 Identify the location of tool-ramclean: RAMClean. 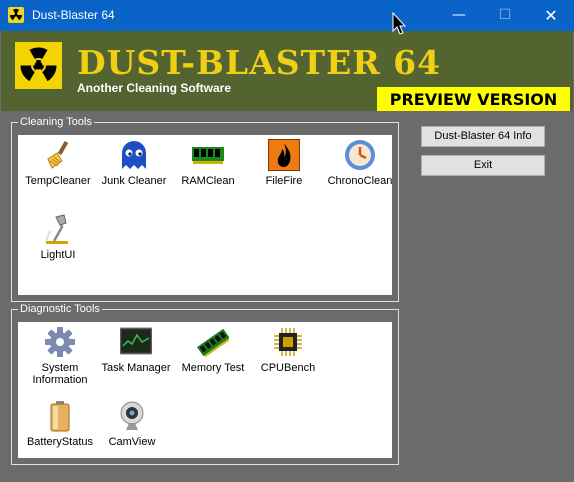
(208, 163).